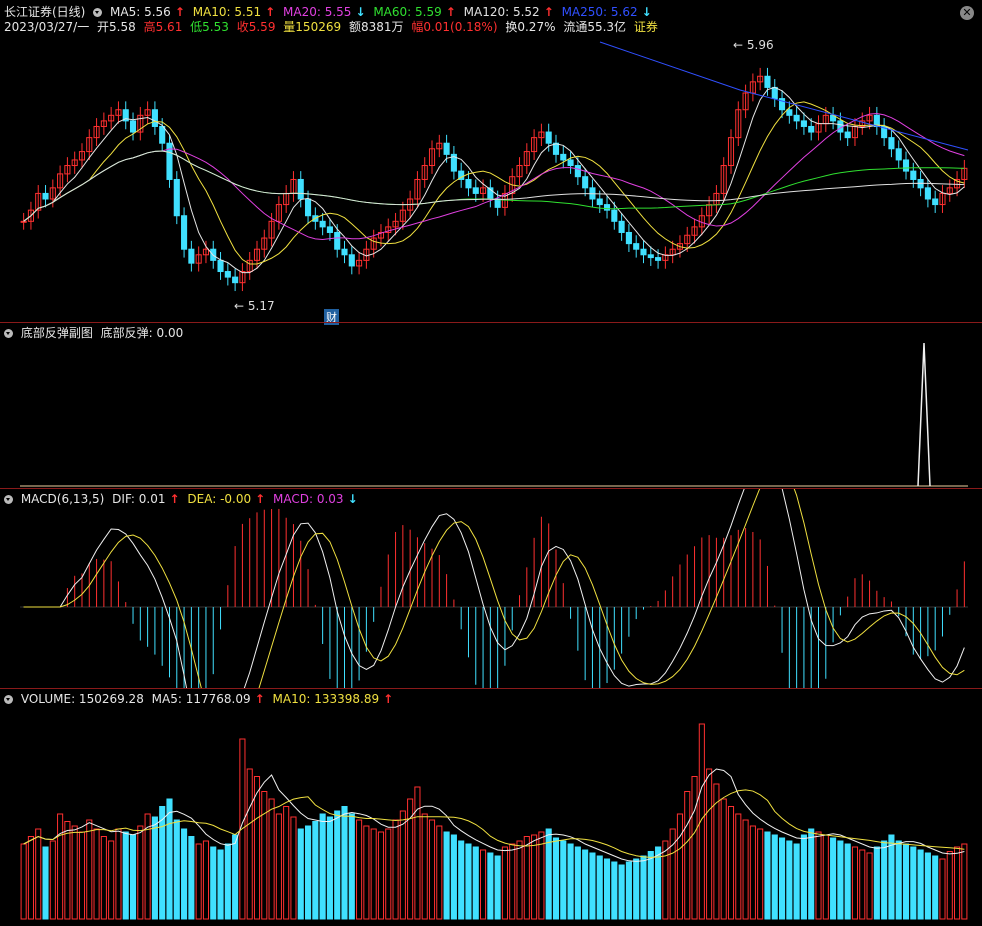 The width and height of the screenshot is (982, 926). Describe the element at coordinates (494, 186) in the screenshot. I see `ma120-line` at that location.